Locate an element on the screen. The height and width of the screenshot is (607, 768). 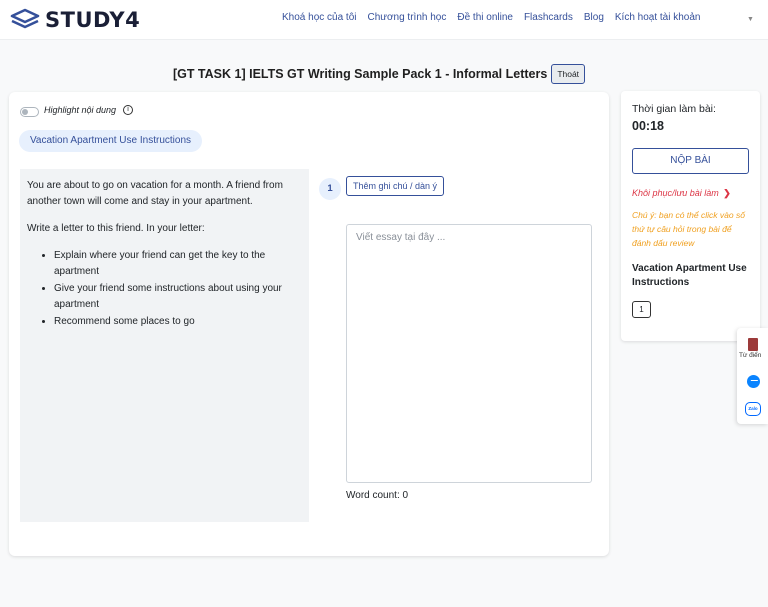
restore-save-link: Khôi phục/lưu bài làm ❯ is located at coordinates (681, 193).